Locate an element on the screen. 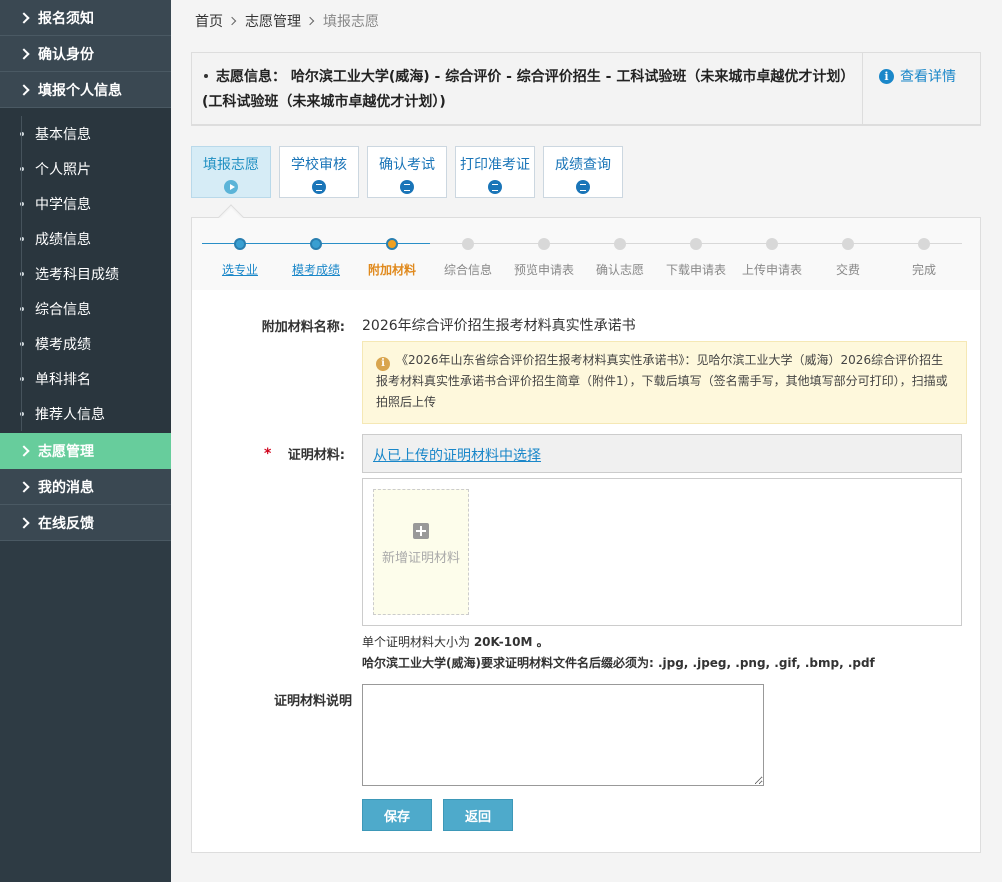 Image resolution: width=1002 pixels, height=882 pixels. size-hint-prefix: 单个证明材料大小为 is located at coordinates (418, 642).